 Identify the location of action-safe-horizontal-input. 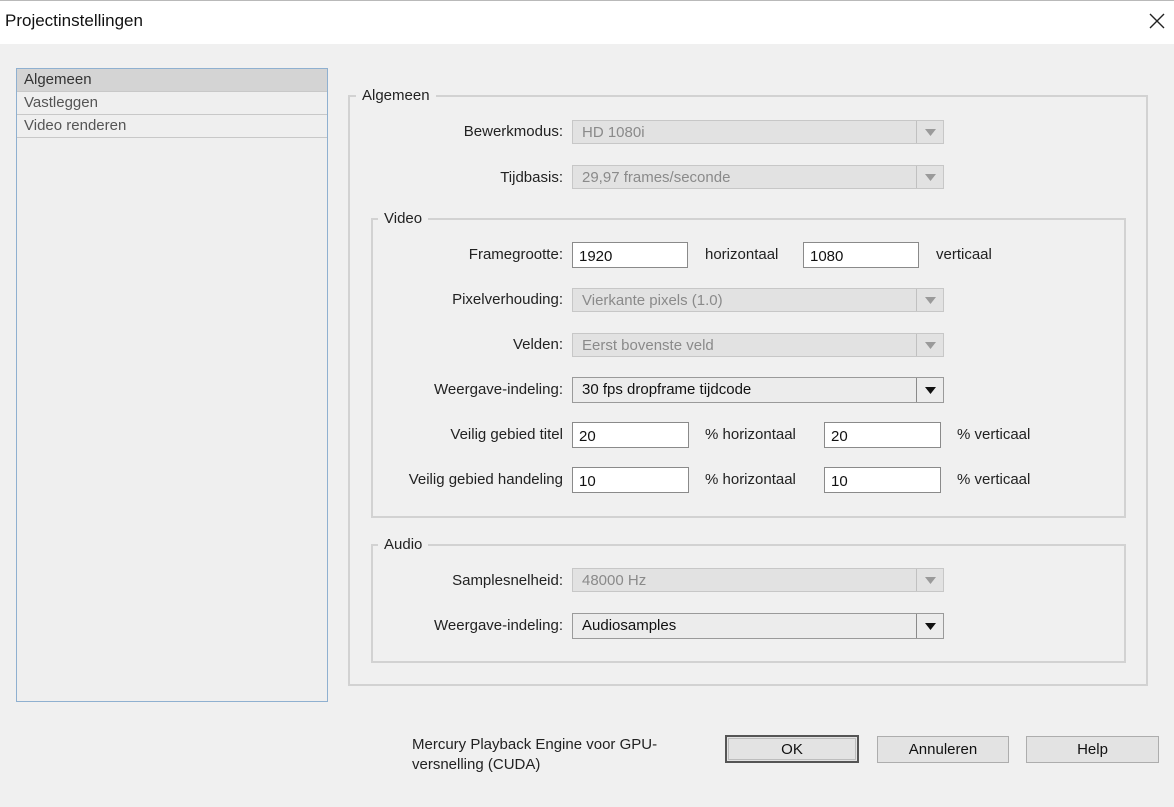
(630, 480).